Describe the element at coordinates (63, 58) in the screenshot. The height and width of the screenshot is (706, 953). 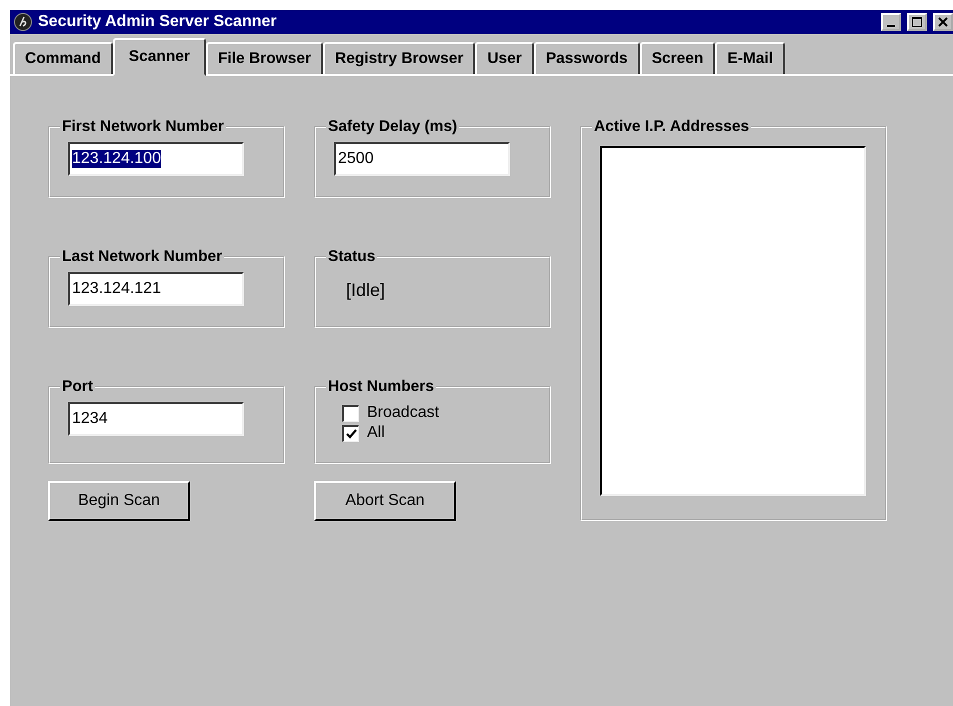
I see `tab: Command` at that location.